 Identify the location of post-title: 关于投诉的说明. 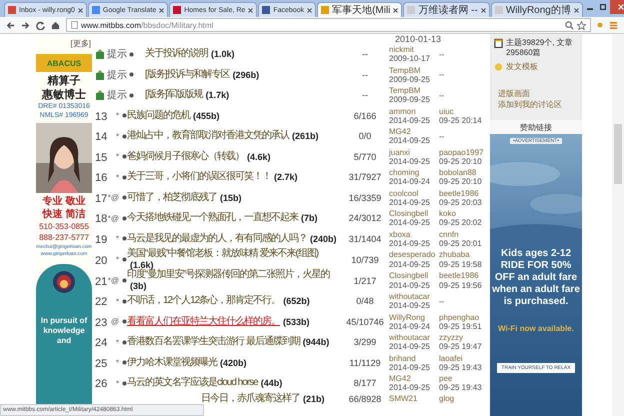
(176, 54).